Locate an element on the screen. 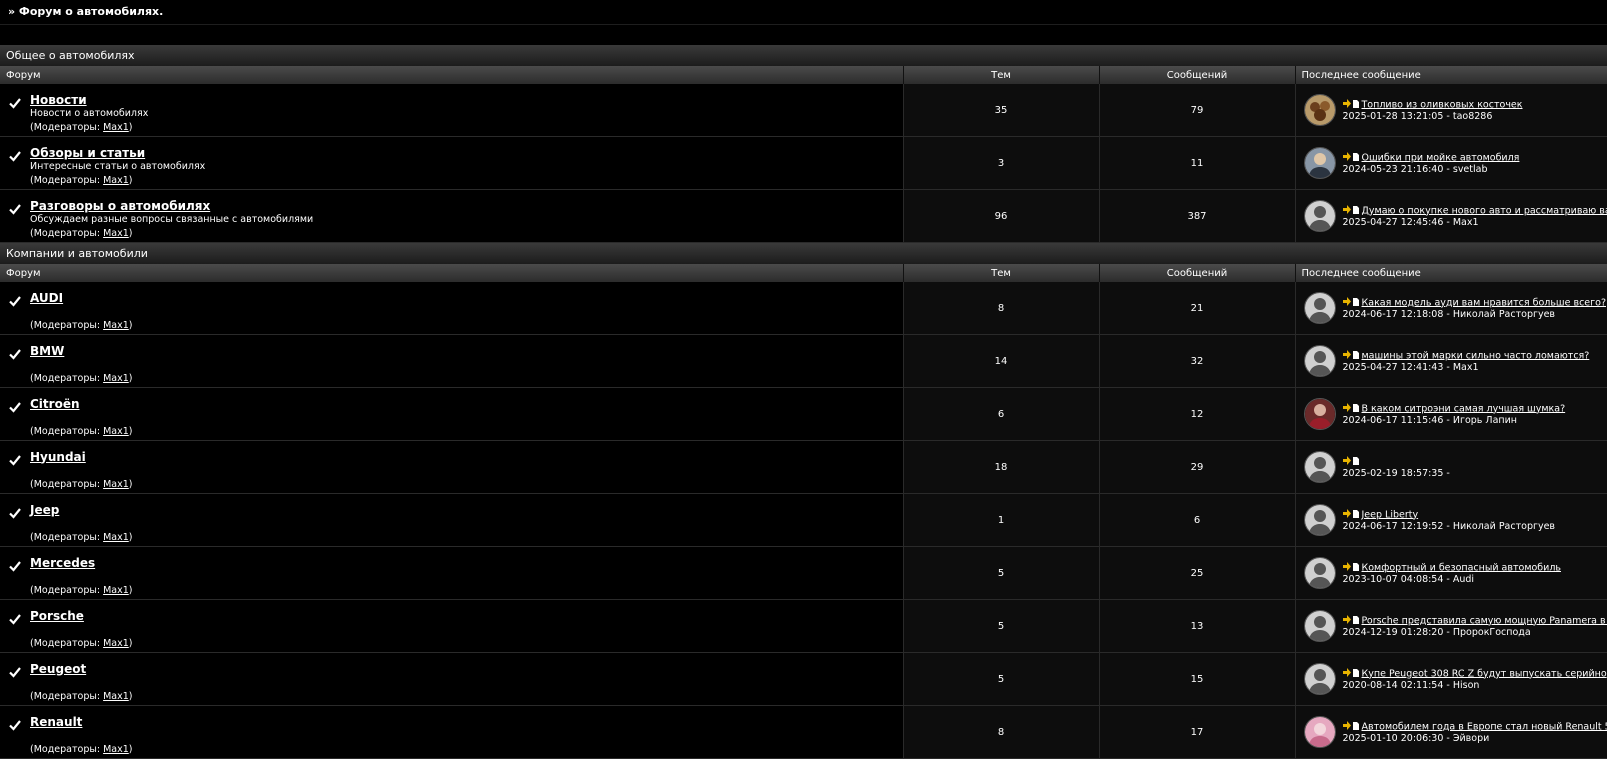 Image resolution: width=1607 pixels, height=759 pixels. forum-title-link: BMW is located at coordinates (47, 351).